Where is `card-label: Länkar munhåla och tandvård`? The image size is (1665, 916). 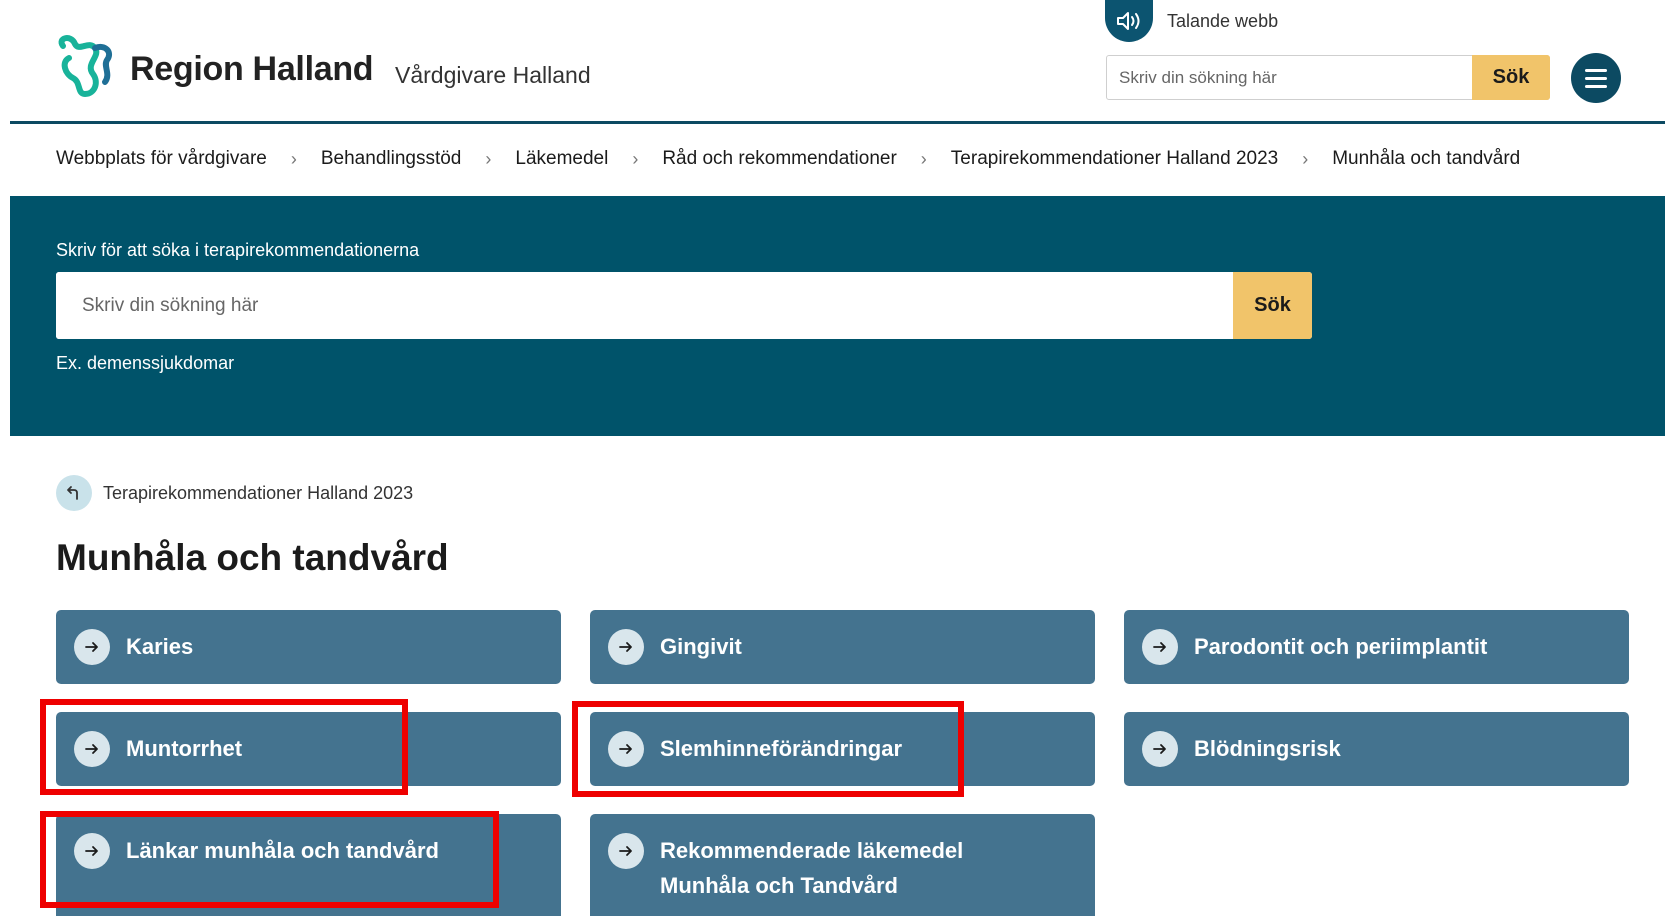
card-label: Länkar munhåla och tandvård is located at coordinates (282, 850).